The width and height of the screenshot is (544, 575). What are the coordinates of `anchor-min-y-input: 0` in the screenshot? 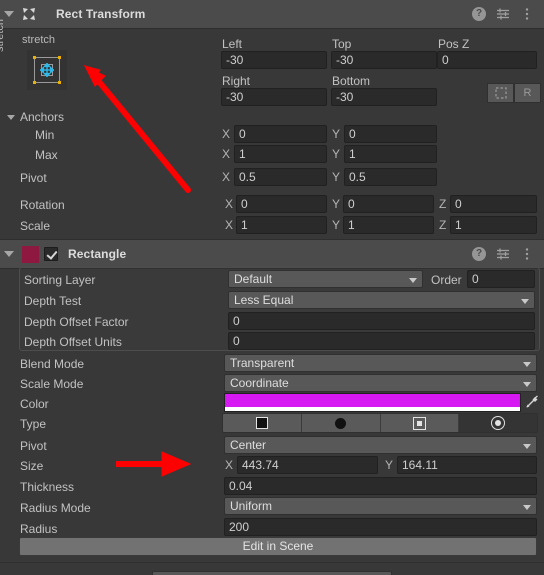 It's located at (390, 134).